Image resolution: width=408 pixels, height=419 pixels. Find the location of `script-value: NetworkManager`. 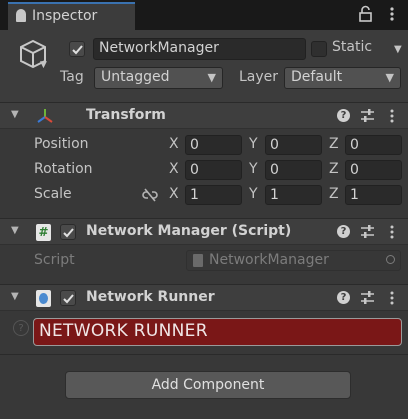

script-value: NetworkManager is located at coordinates (269, 260).